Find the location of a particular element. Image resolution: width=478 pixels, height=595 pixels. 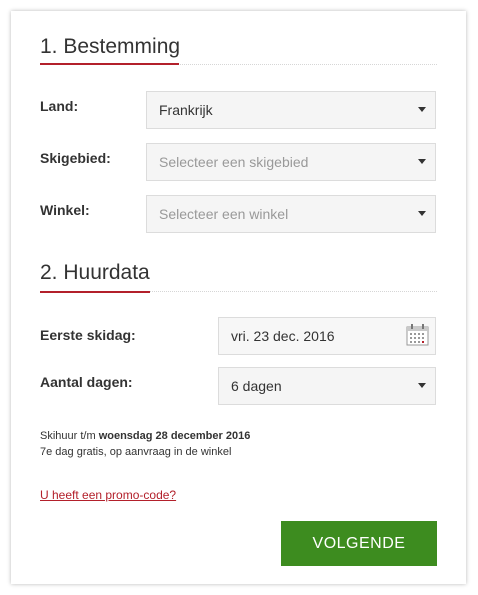

aantal-dagen-label: Aantal dagen: is located at coordinates (86, 382).